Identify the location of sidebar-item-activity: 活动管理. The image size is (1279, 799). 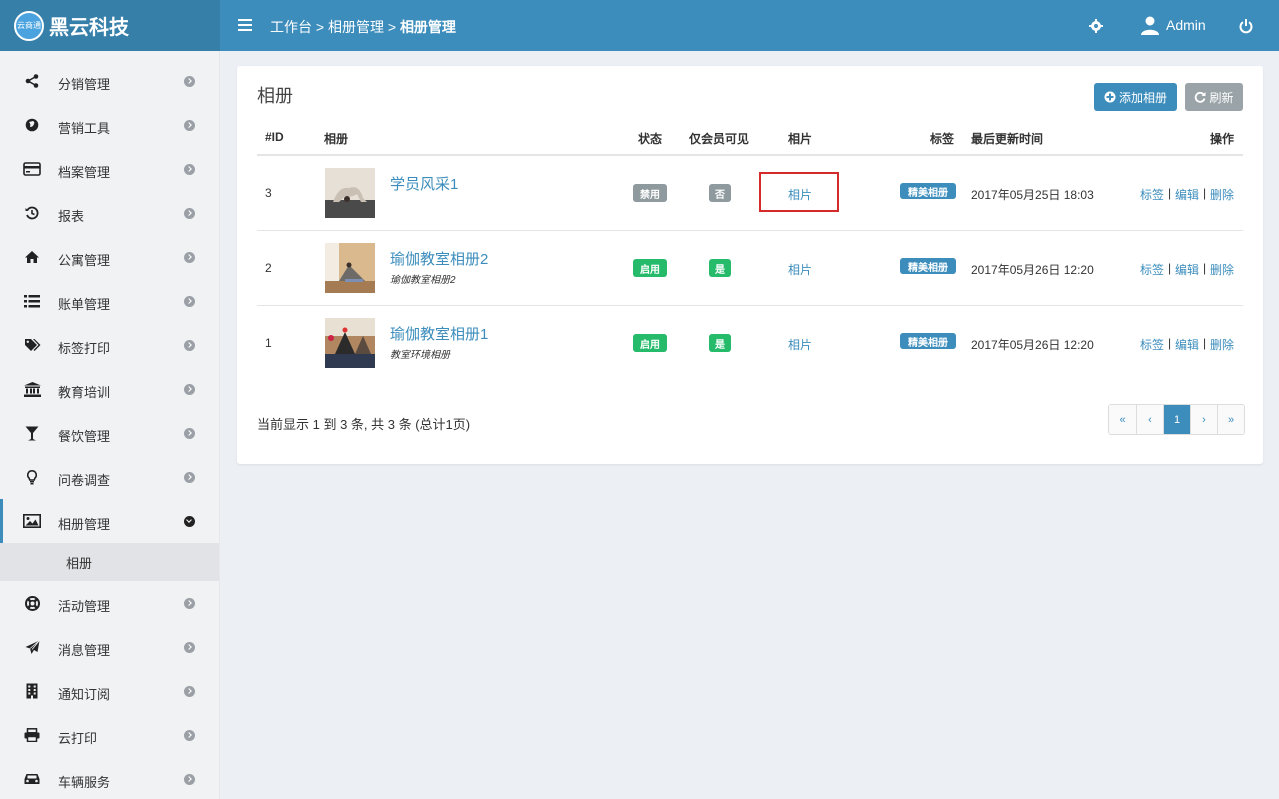
(109, 603).